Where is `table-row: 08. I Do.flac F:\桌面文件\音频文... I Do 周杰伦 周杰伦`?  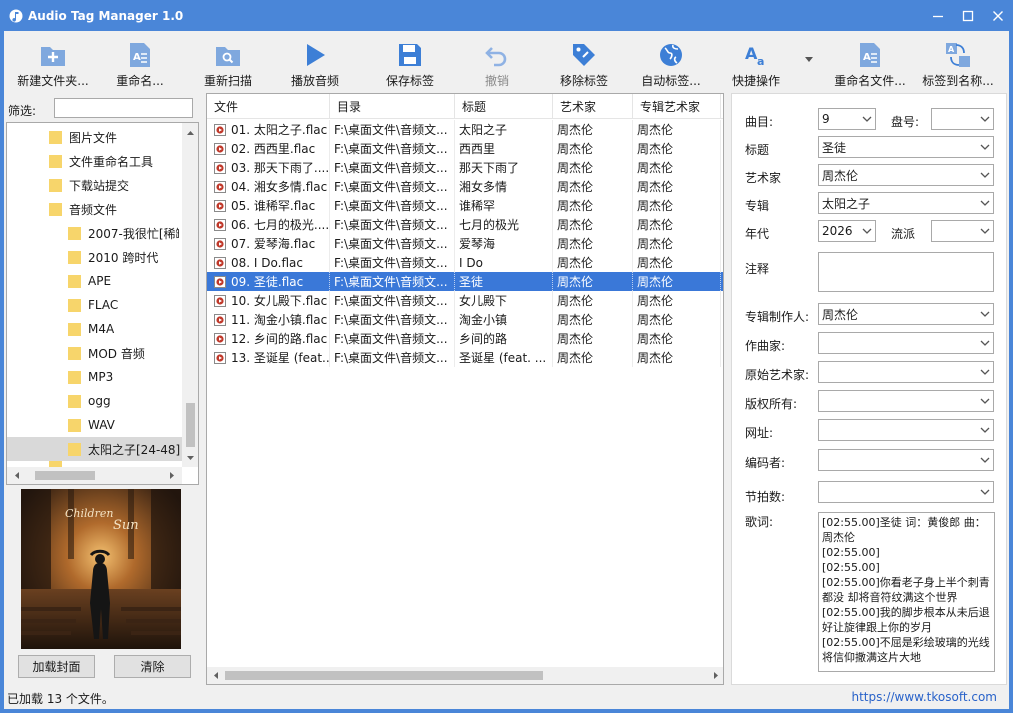
table-row: 08. I Do.flac F:\桌面文件\音频文... I Do 周杰伦 周杰伦 is located at coordinates (465, 262).